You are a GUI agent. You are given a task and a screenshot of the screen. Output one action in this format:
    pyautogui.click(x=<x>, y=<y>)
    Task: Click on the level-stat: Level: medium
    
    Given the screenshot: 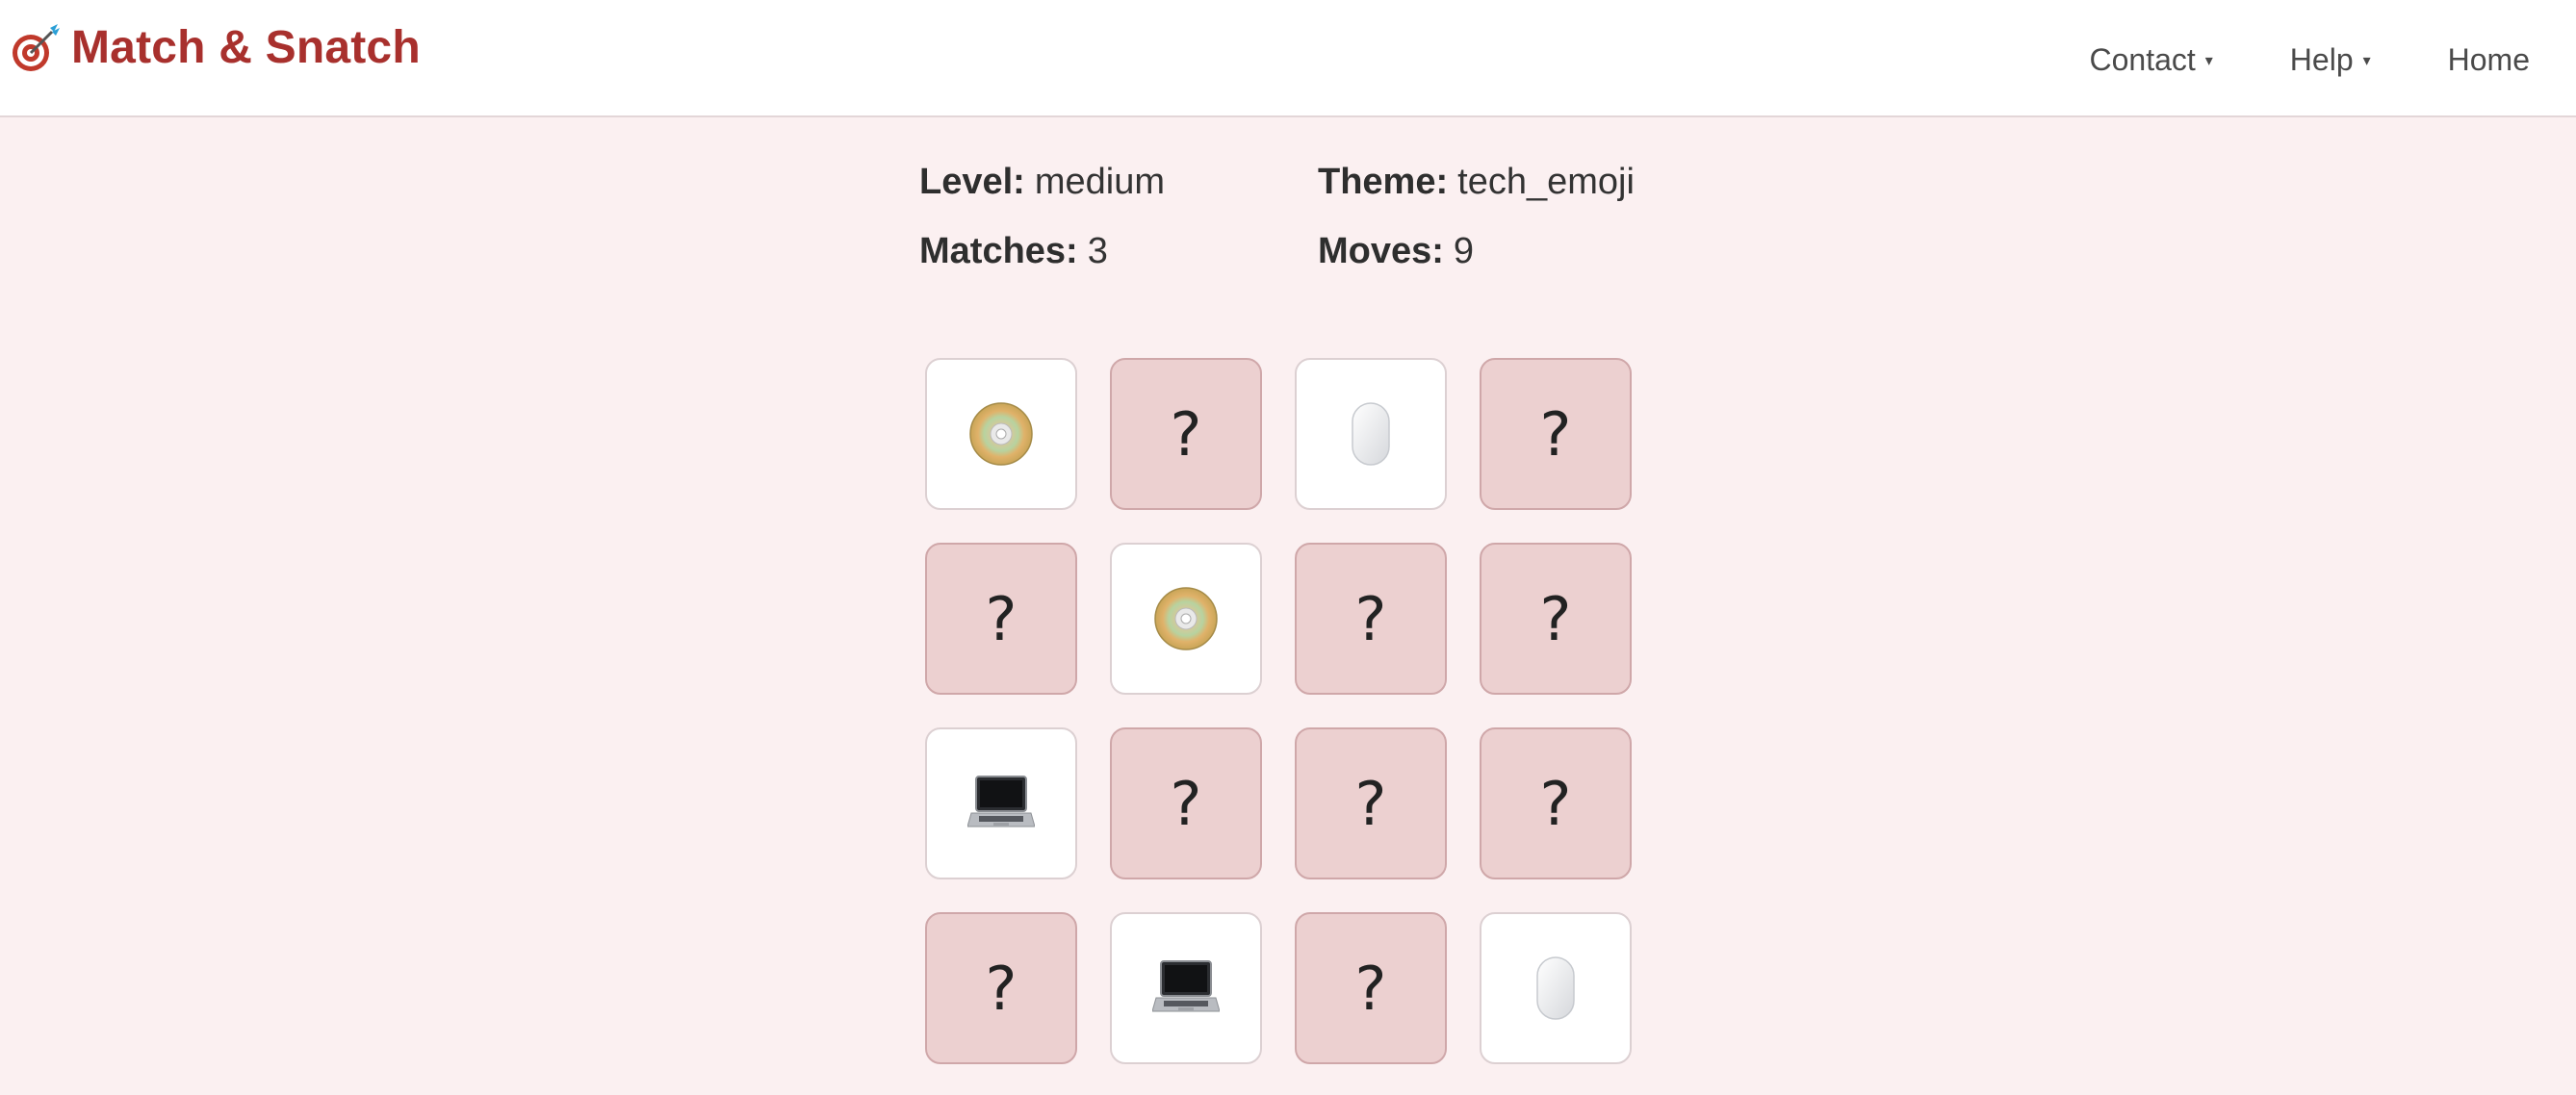 What is the action you would take?
    pyautogui.click(x=1042, y=183)
    